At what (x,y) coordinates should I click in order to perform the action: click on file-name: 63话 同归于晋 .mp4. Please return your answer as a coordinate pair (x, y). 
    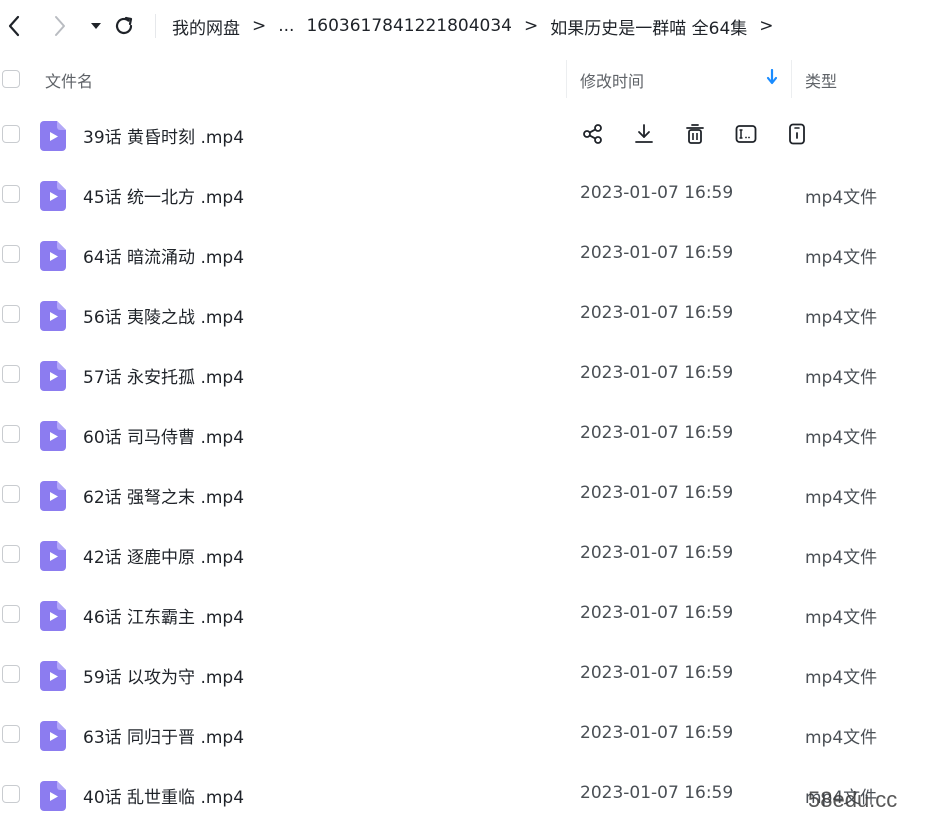
    Looking at the image, I should click on (163, 735).